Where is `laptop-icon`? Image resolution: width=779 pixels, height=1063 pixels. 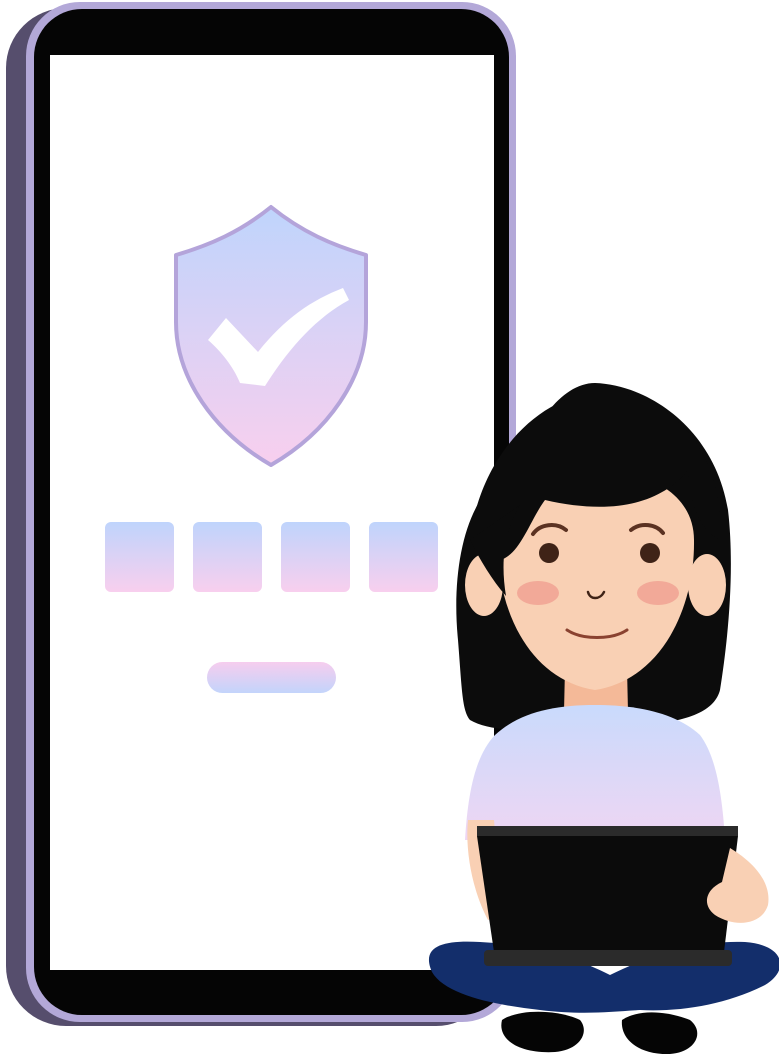 laptop-icon is located at coordinates (607, 896).